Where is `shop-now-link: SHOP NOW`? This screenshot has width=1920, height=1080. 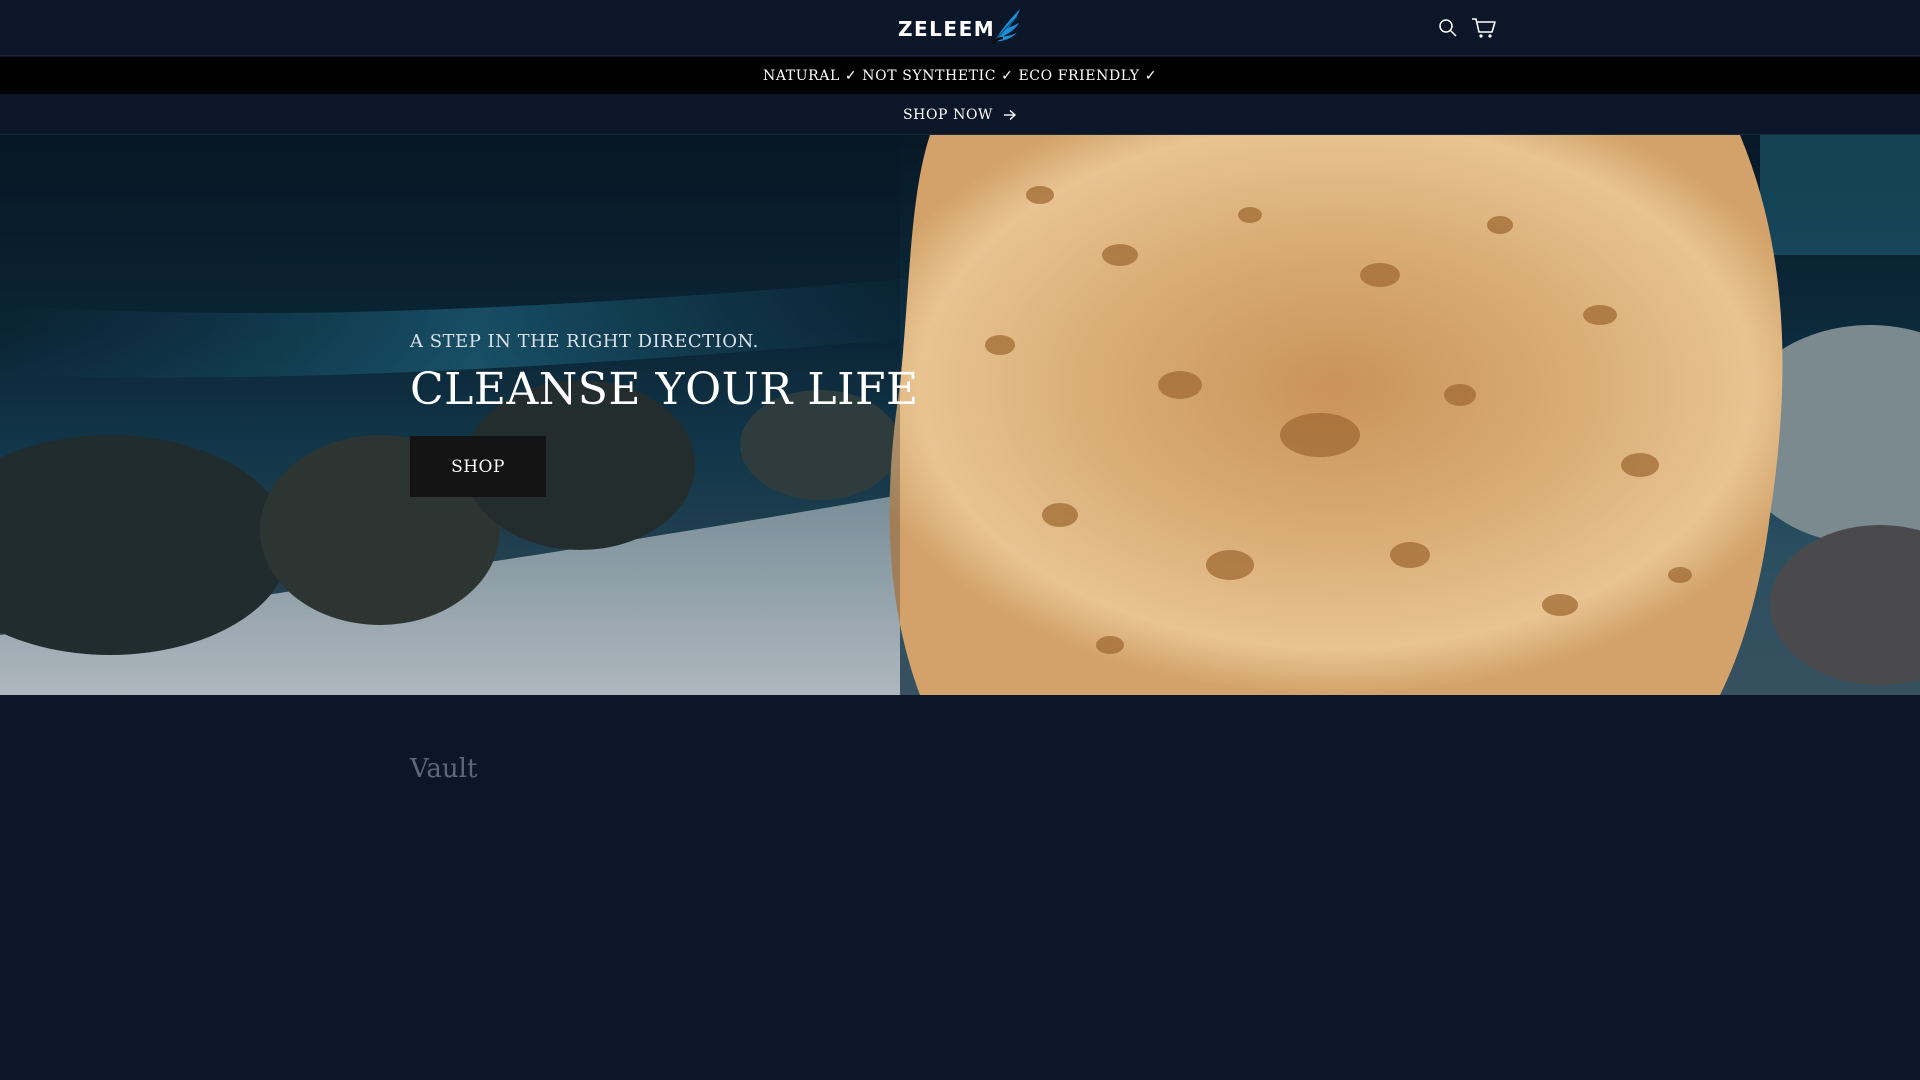 shop-now-link: SHOP NOW is located at coordinates (960, 115).